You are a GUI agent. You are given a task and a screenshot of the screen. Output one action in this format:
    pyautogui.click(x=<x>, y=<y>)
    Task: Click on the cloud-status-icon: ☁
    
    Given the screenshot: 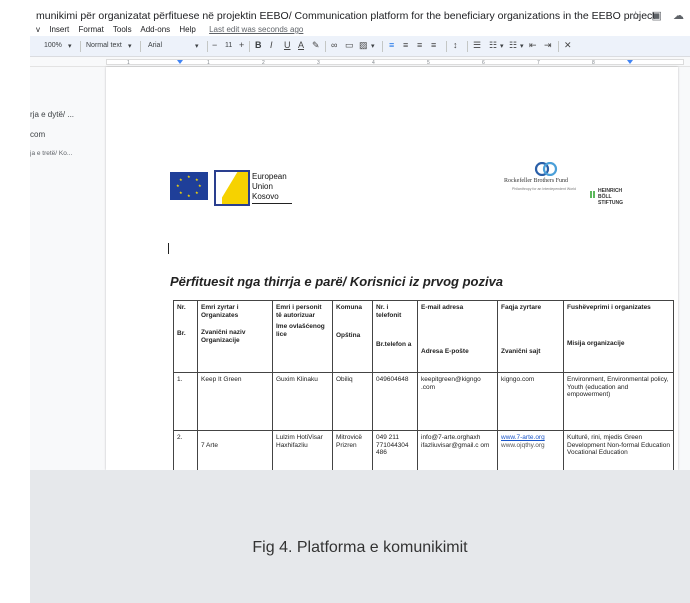 What is the action you would take?
    pyautogui.click(x=678, y=16)
    